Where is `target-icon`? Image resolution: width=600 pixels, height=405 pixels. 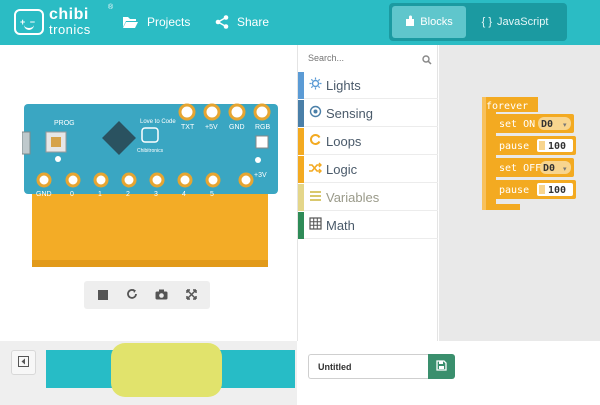
target-icon is located at coordinates (315, 113).